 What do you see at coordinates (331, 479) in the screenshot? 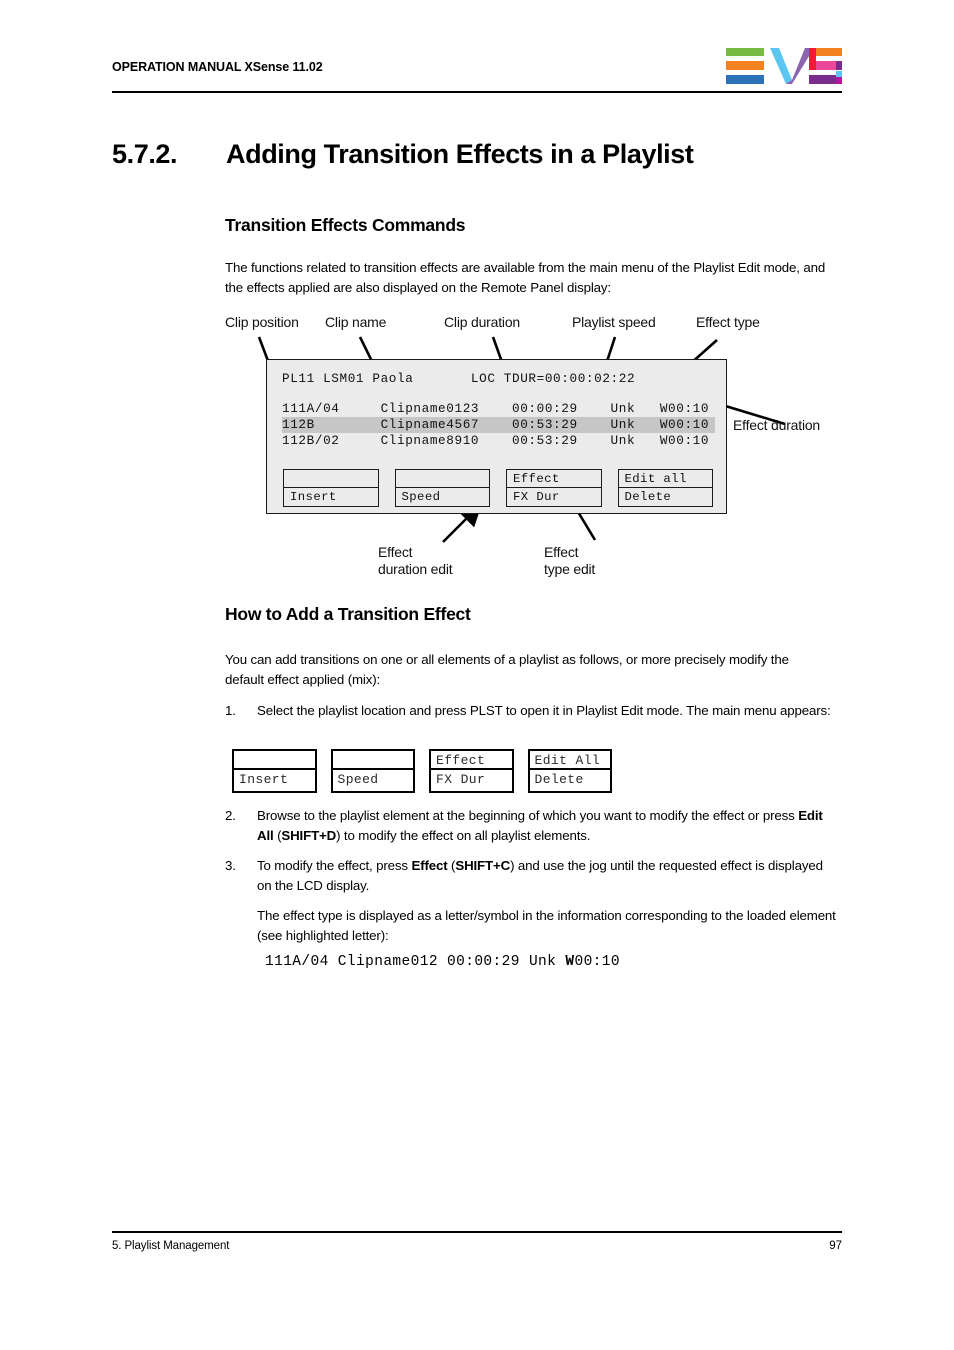
I see `lcd-button-insert-top` at bounding box center [331, 479].